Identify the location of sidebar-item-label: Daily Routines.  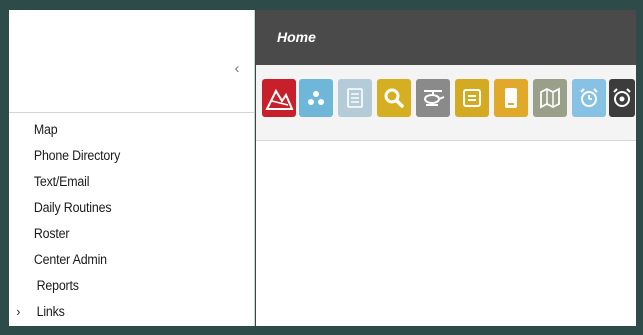
(72, 207).